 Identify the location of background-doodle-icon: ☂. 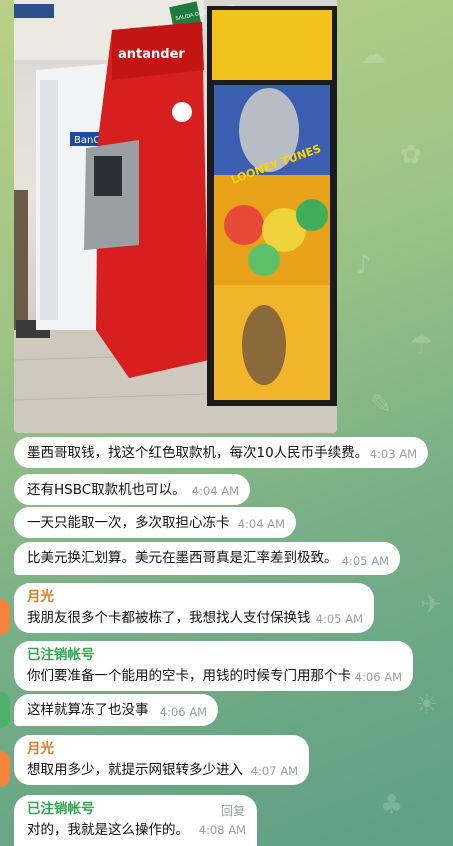
(422, 345).